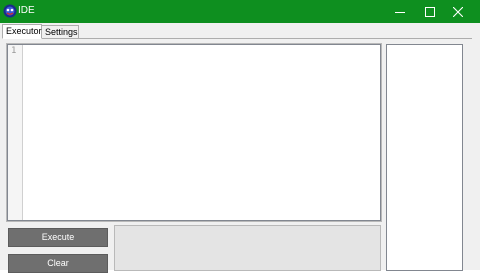 The image size is (480, 273). I want to click on maximize-button, so click(430, 11).